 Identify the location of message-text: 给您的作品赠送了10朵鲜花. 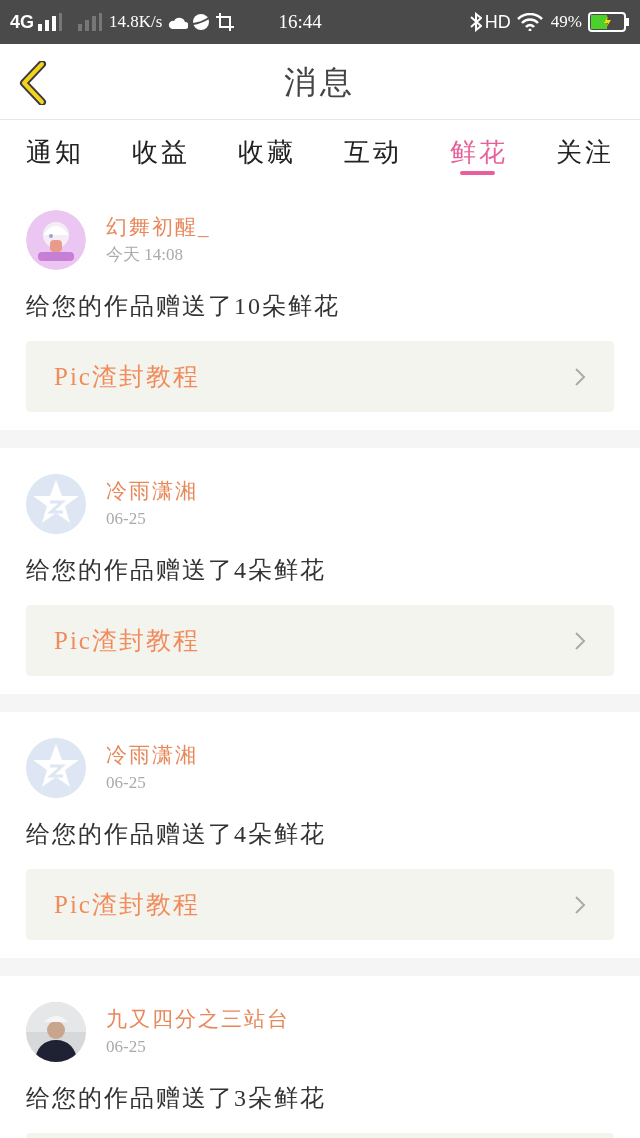
(183, 306).